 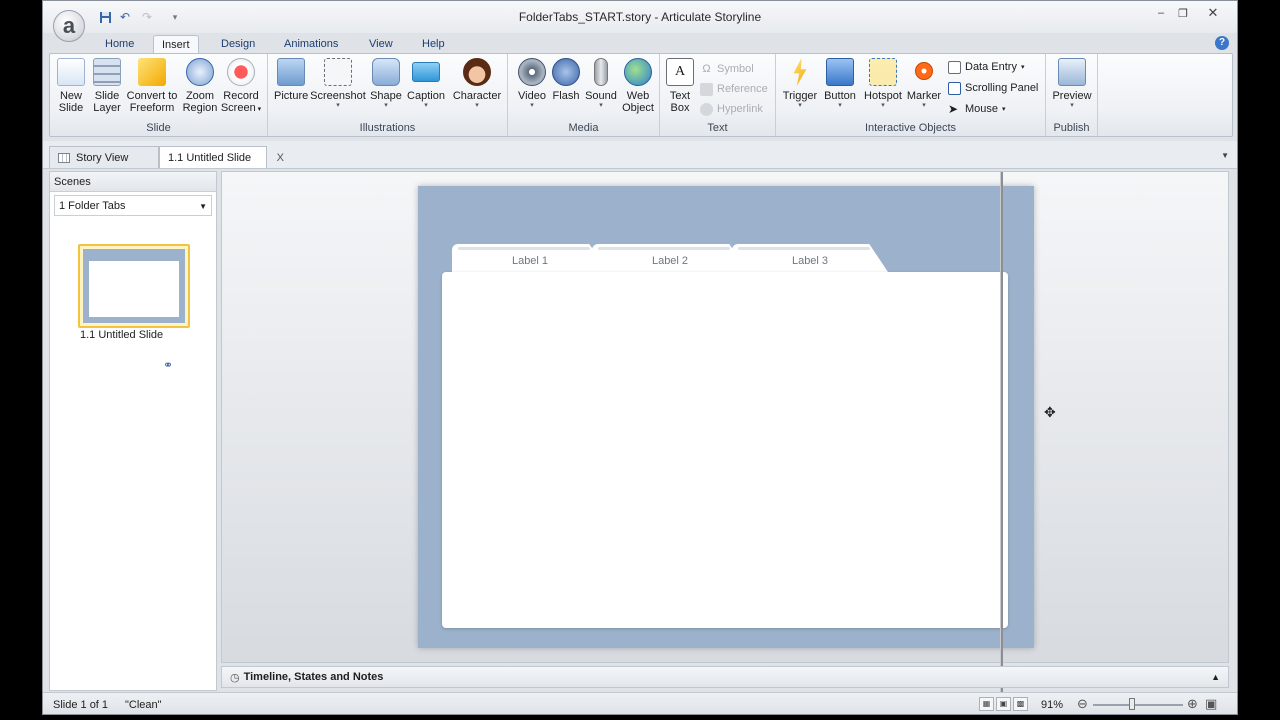 I want to click on tab-untitled-slide: 1.1 Untitled Slide X, so click(x=221, y=157).